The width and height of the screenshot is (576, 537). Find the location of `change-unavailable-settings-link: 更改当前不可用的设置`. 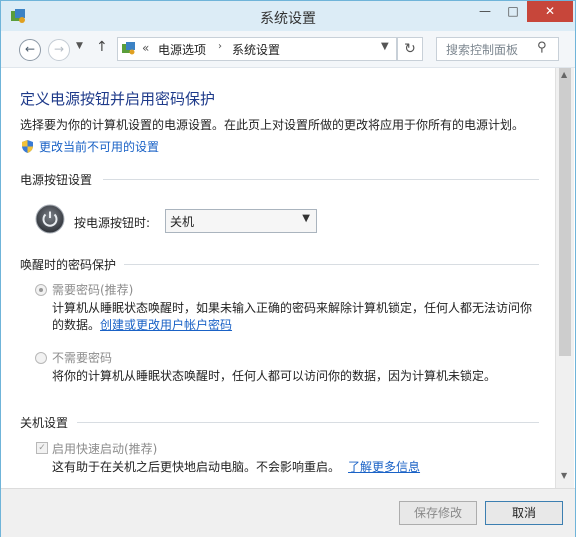

change-unavailable-settings-link: 更改当前不可用的设置 is located at coordinates (89, 146).